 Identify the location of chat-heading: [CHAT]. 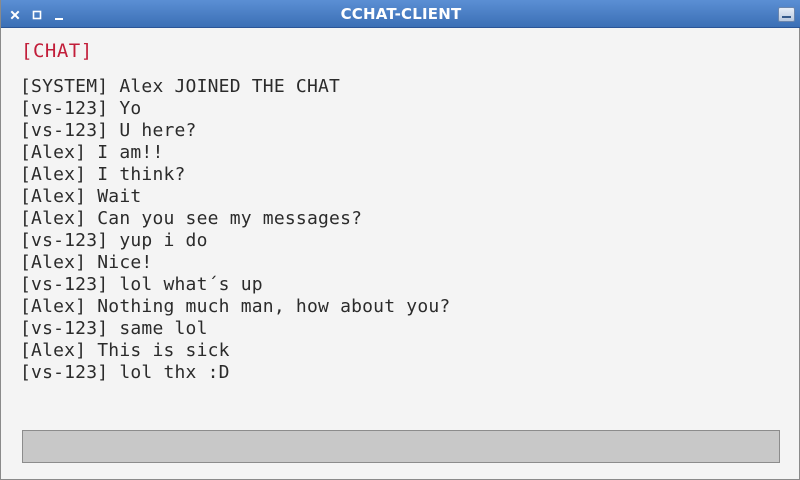
(57, 51).